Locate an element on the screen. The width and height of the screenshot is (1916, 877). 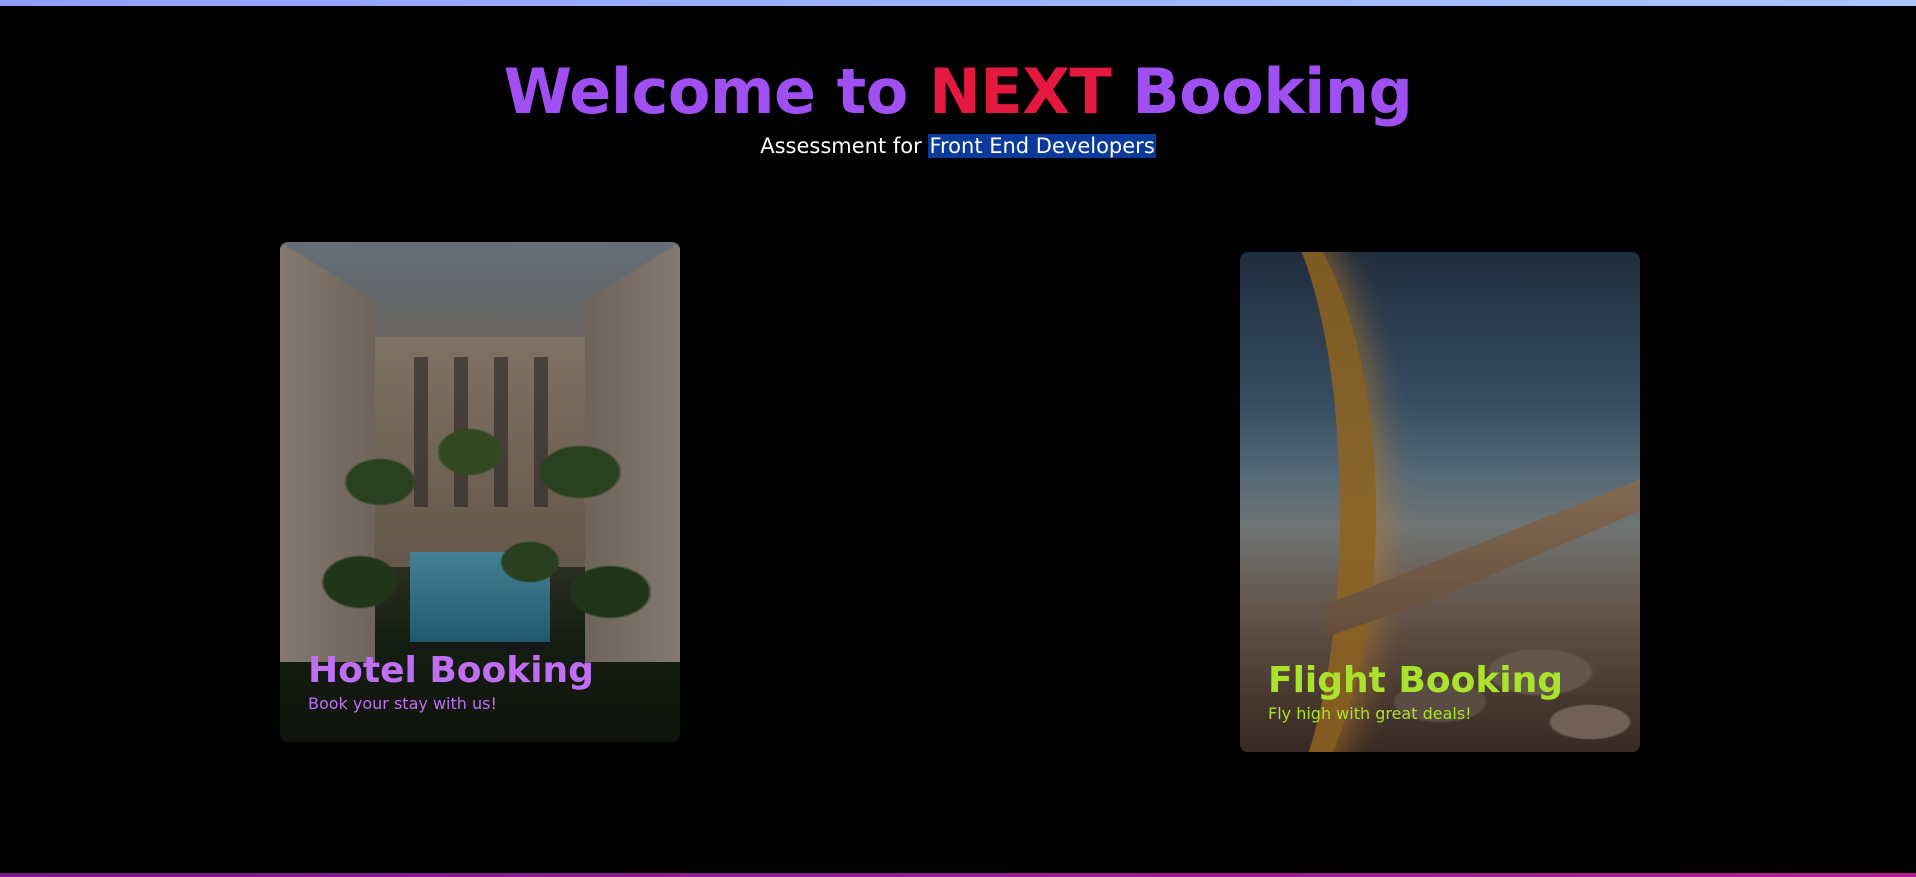
top-accent-bar is located at coordinates (958, 3).